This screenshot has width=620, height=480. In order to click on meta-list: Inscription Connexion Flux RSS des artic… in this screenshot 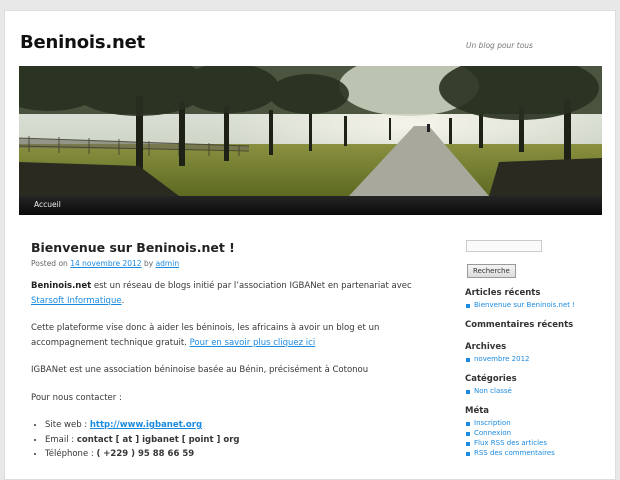, I will do `click(535, 438)`.